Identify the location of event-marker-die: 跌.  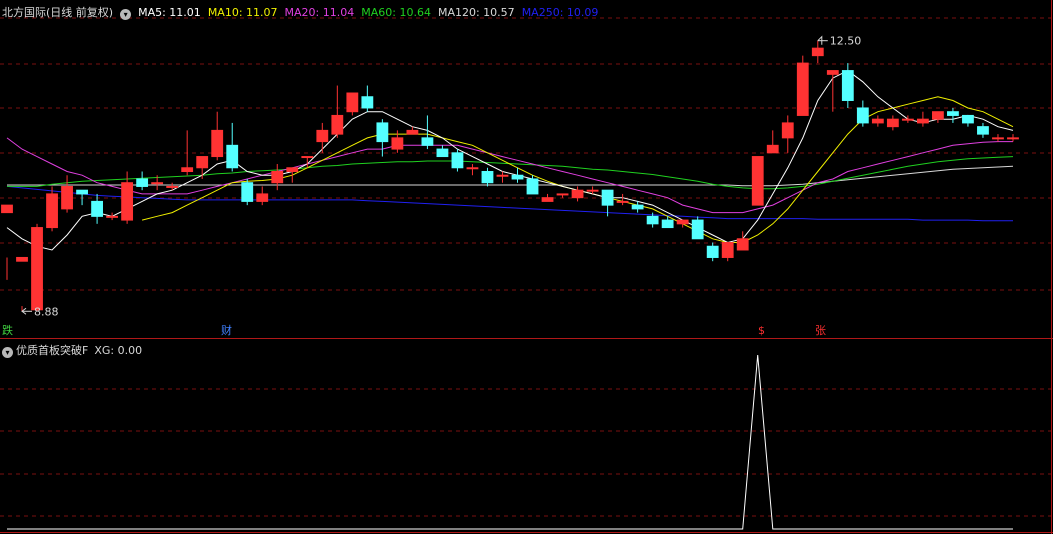
(7, 331).